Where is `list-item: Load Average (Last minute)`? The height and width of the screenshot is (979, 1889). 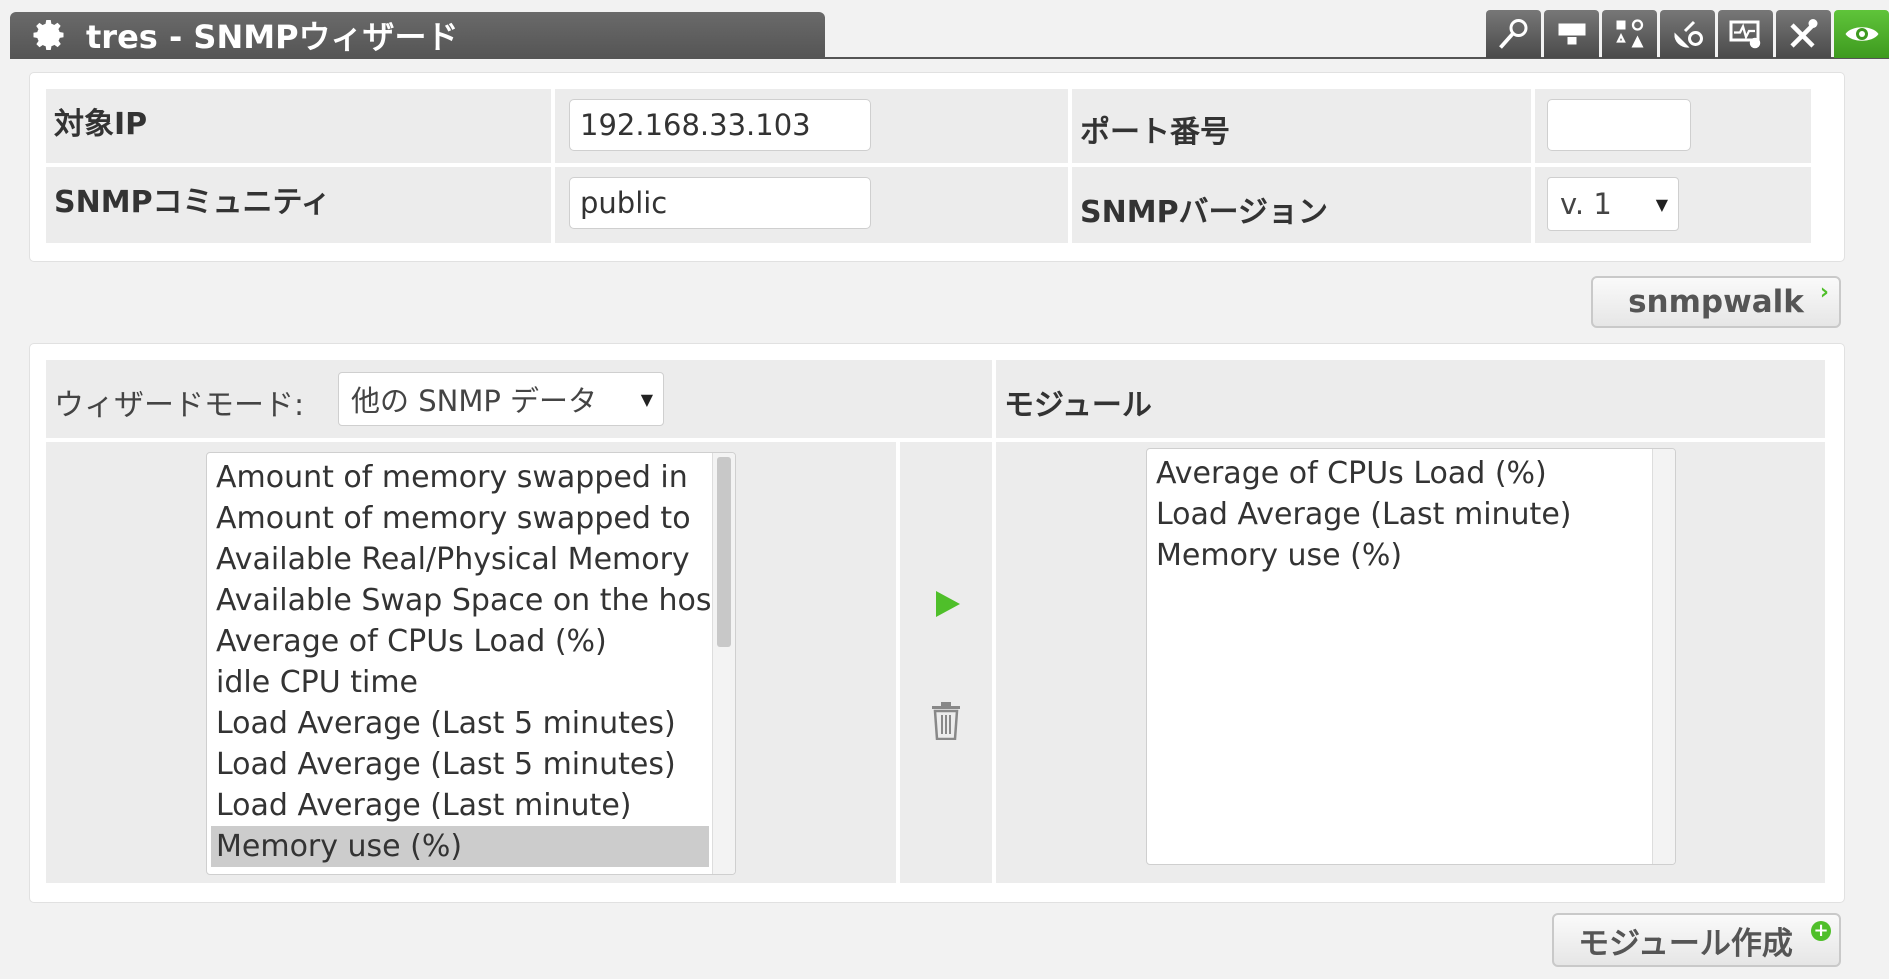 list-item: Load Average (Last minute) is located at coordinates (460, 805).